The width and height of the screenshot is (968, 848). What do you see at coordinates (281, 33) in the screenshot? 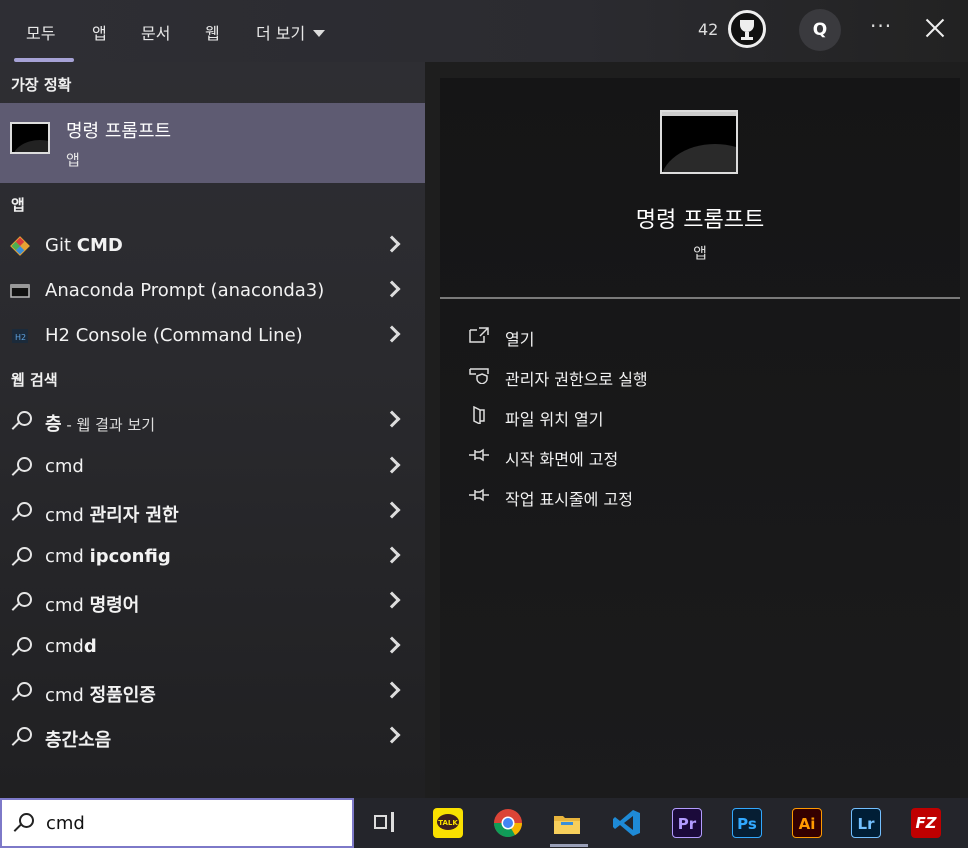
I see `tab-more-label: 더 보기` at bounding box center [281, 33].